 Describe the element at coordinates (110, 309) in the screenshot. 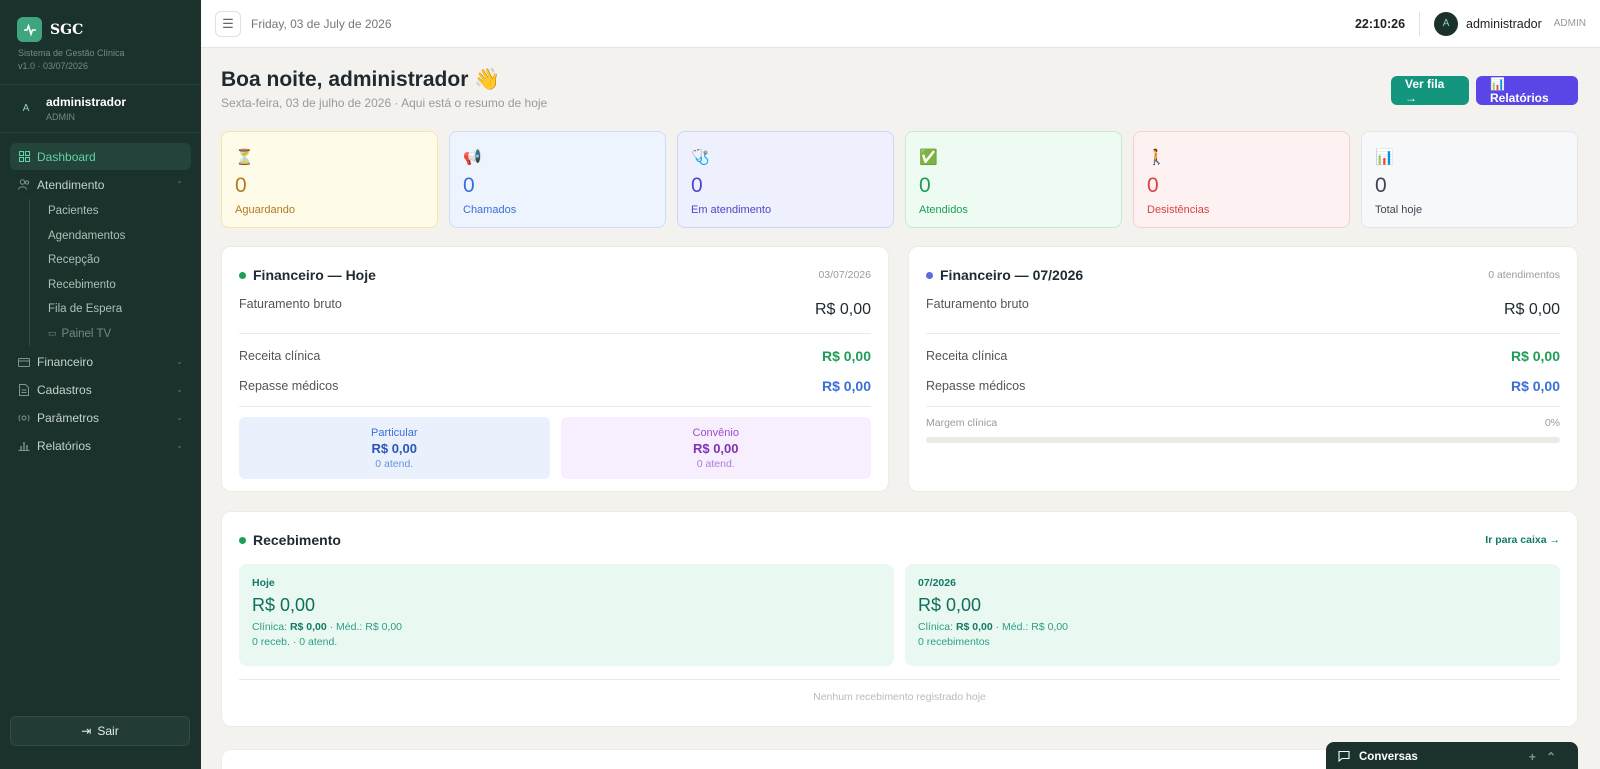

I see `sidebar-item-fila-de-espera: Fila de Espera` at that location.